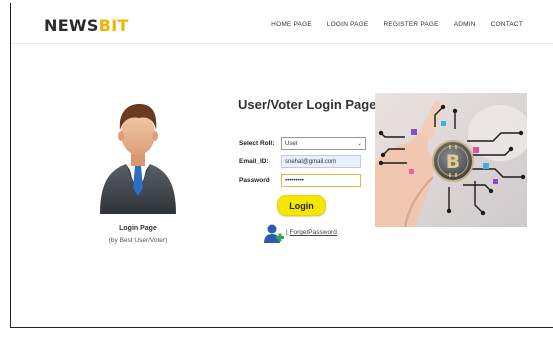  I want to click on forgot-password: | ForgetPassword, so click(311, 232).